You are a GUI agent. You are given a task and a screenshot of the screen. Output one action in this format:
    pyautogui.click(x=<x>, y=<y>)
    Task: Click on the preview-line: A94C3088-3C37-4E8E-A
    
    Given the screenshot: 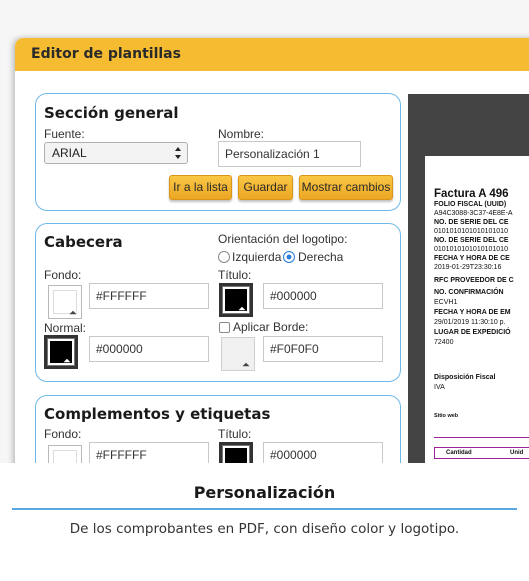 What is the action you would take?
    pyautogui.click(x=473, y=213)
    